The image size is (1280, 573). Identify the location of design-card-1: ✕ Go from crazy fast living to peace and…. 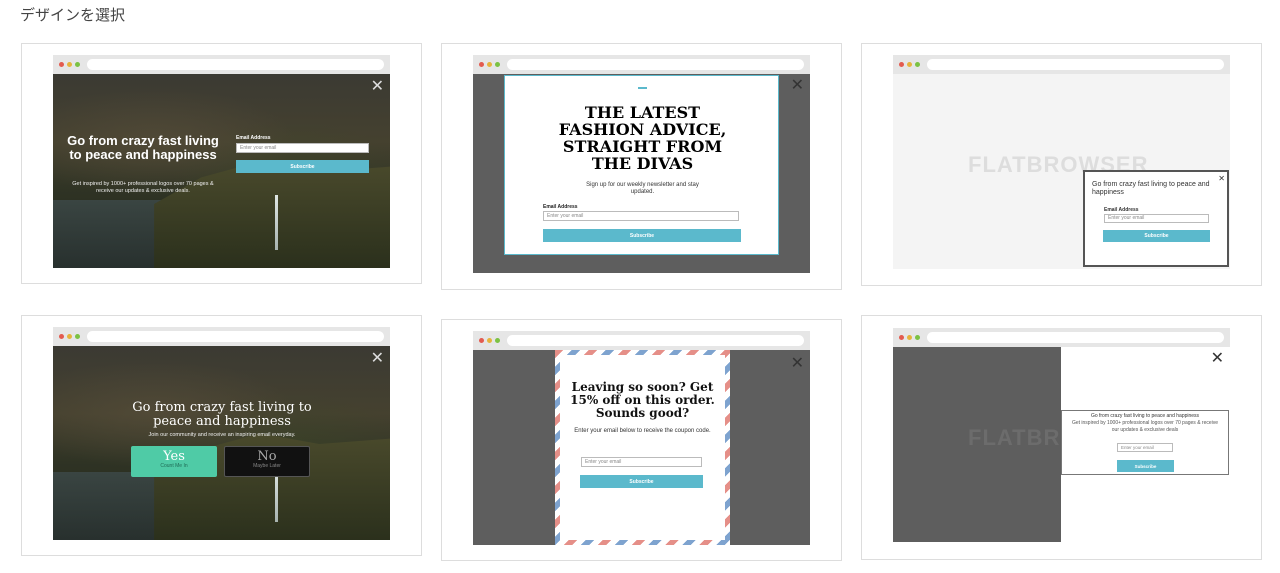
(221, 163).